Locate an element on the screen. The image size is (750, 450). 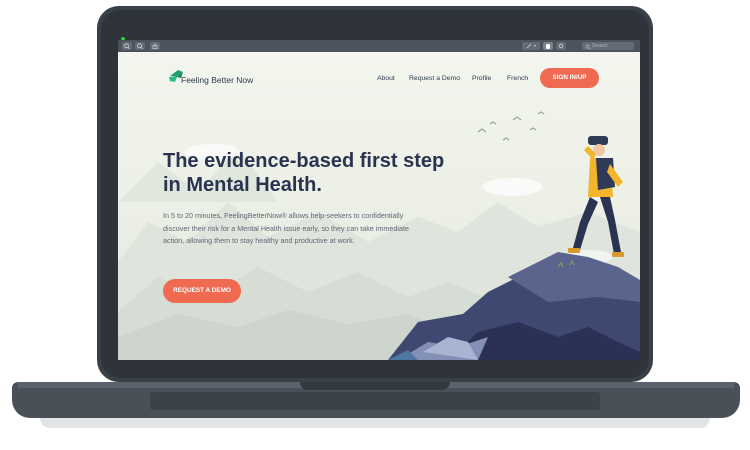
zoom-in-icon is located at coordinates (140, 46).